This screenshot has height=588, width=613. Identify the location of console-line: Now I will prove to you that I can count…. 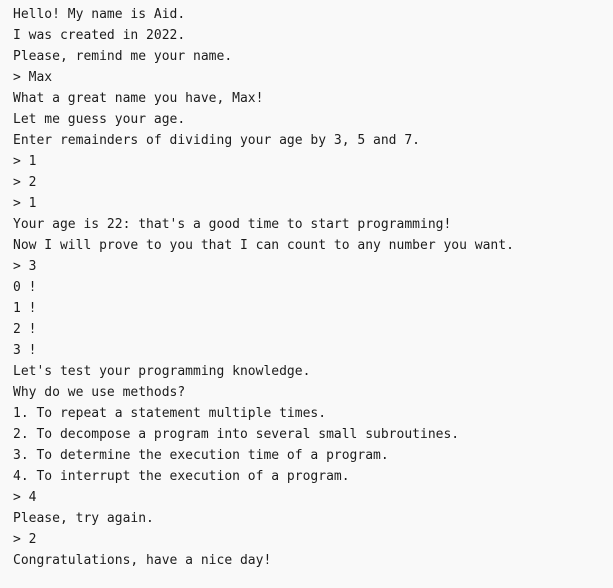
(263, 245).